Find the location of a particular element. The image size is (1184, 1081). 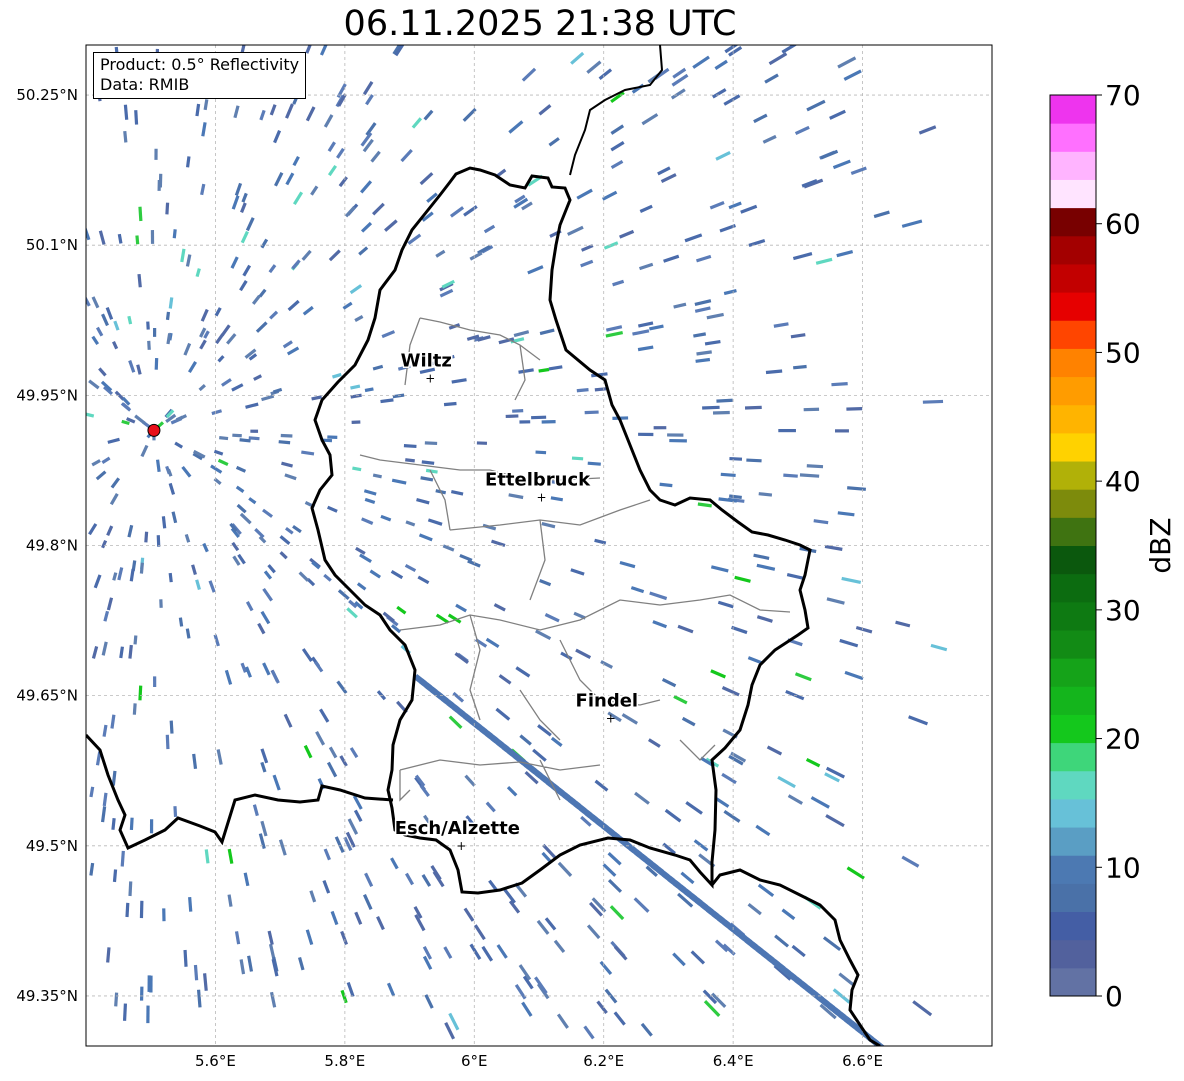

radar-site-marker is located at coordinates (154, 430).